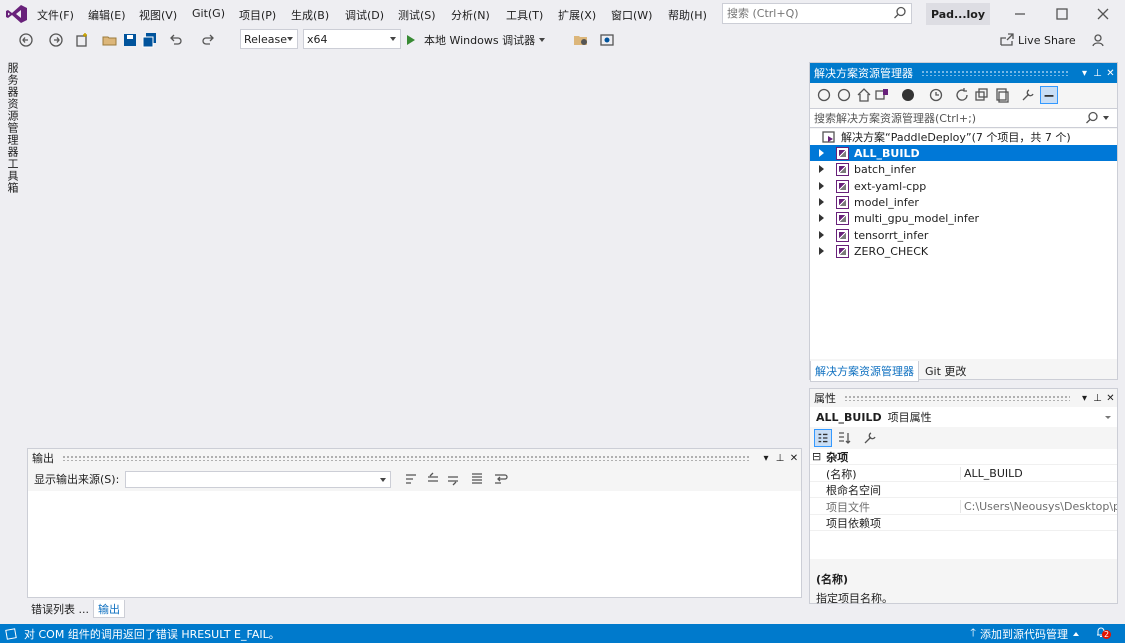 The height and width of the screenshot is (643, 1125). Describe the element at coordinates (1028, 95) in the screenshot. I see `properties-wrench-icon` at that location.